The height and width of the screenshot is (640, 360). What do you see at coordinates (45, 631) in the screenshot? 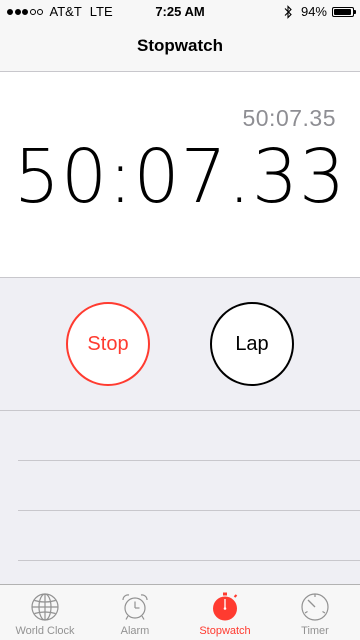
I see `tab-label: World Clock` at bounding box center [45, 631].